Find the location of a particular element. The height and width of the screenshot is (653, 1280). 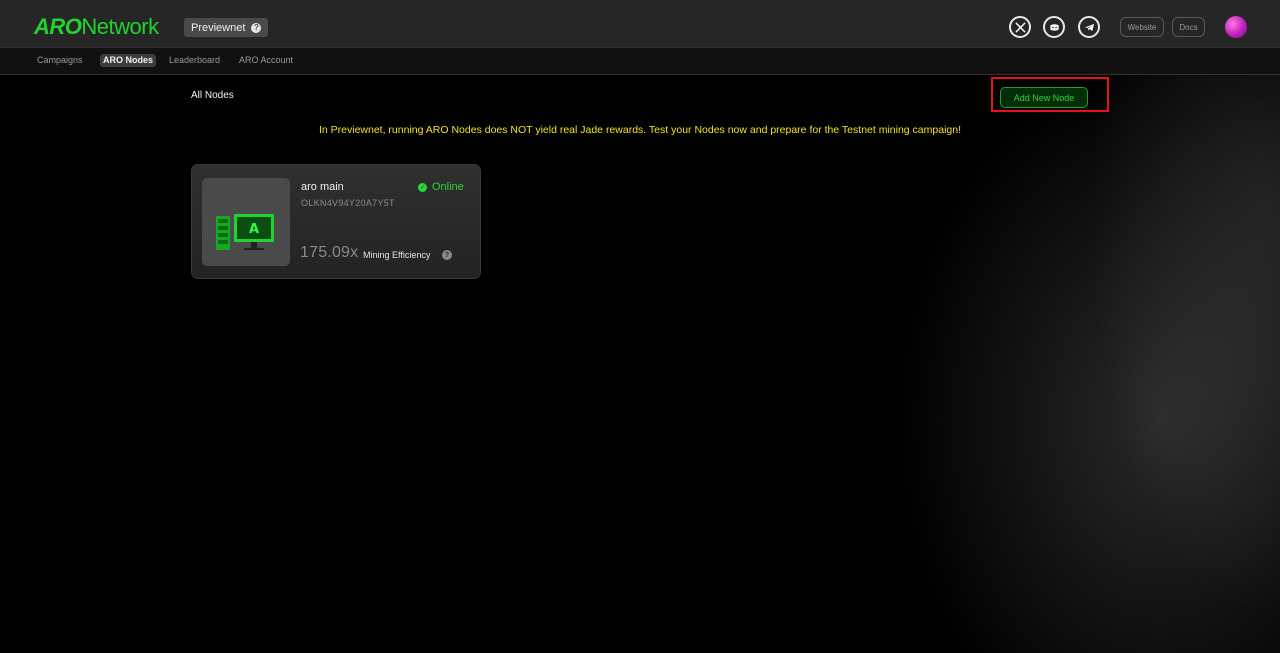

tab-leaderboard: Leaderboard is located at coordinates (194, 60).